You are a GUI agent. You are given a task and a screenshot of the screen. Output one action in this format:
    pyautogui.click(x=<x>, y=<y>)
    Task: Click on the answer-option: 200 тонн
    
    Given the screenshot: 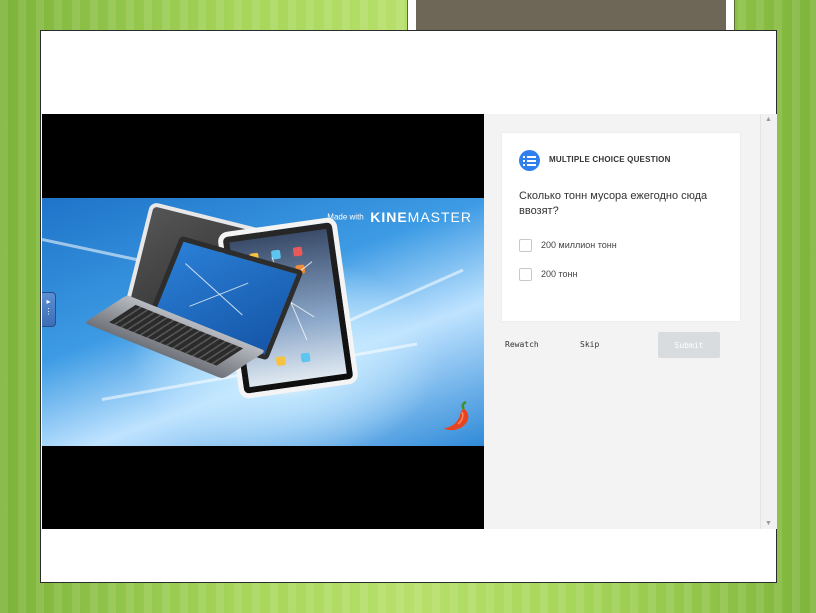 What is the action you would take?
    pyautogui.click(x=619, y=276)
    